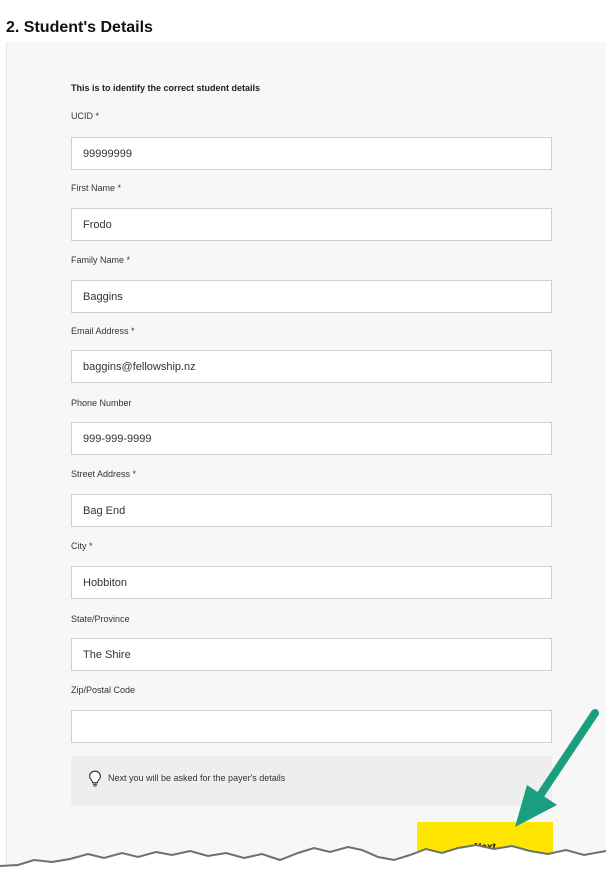 This screenshot has height=869, width=606. What do you see at coordinates (82, 546) in the screenshot?
I see `city-label: City *` at bounding box center [82, 546].